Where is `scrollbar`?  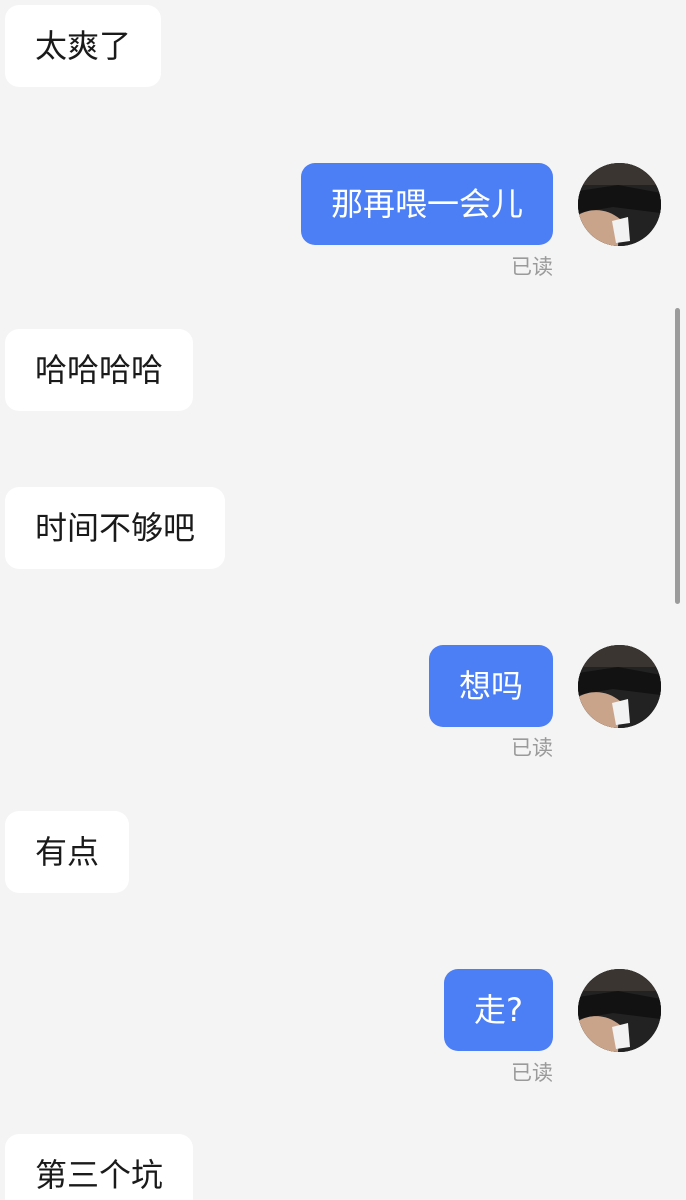 scrollbar is located at coordinates (677, 456).